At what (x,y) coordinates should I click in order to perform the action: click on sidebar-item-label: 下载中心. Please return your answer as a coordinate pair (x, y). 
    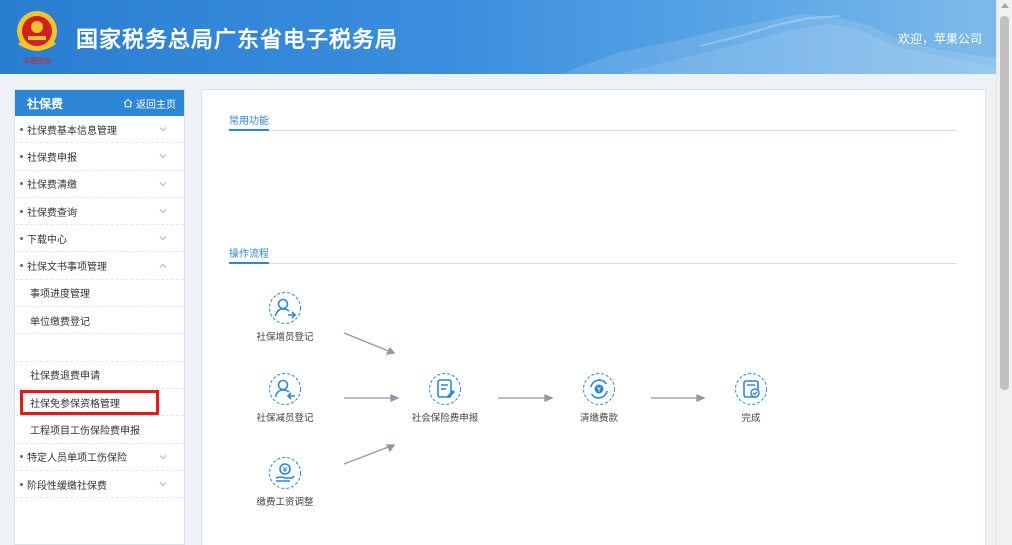
    Looking at the image, I should click on (47, 240).